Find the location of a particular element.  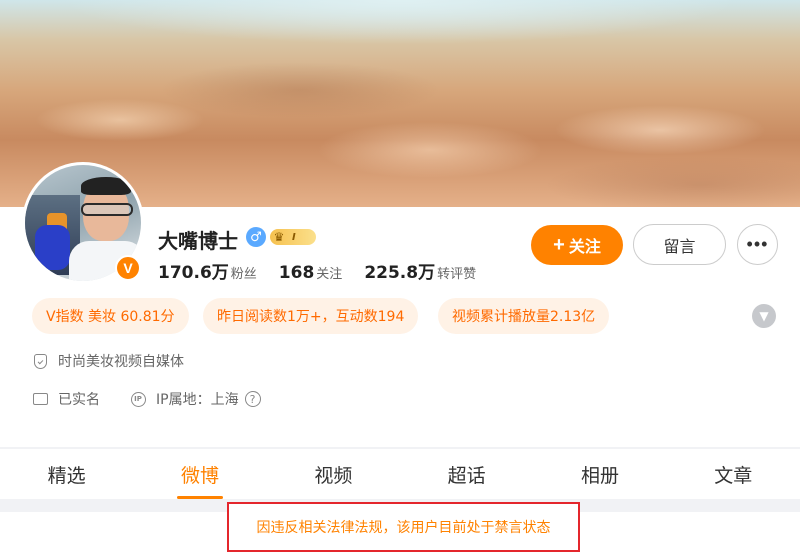

ip-row: IP IP属地：上海 ? is located at coordinates (195, 399).